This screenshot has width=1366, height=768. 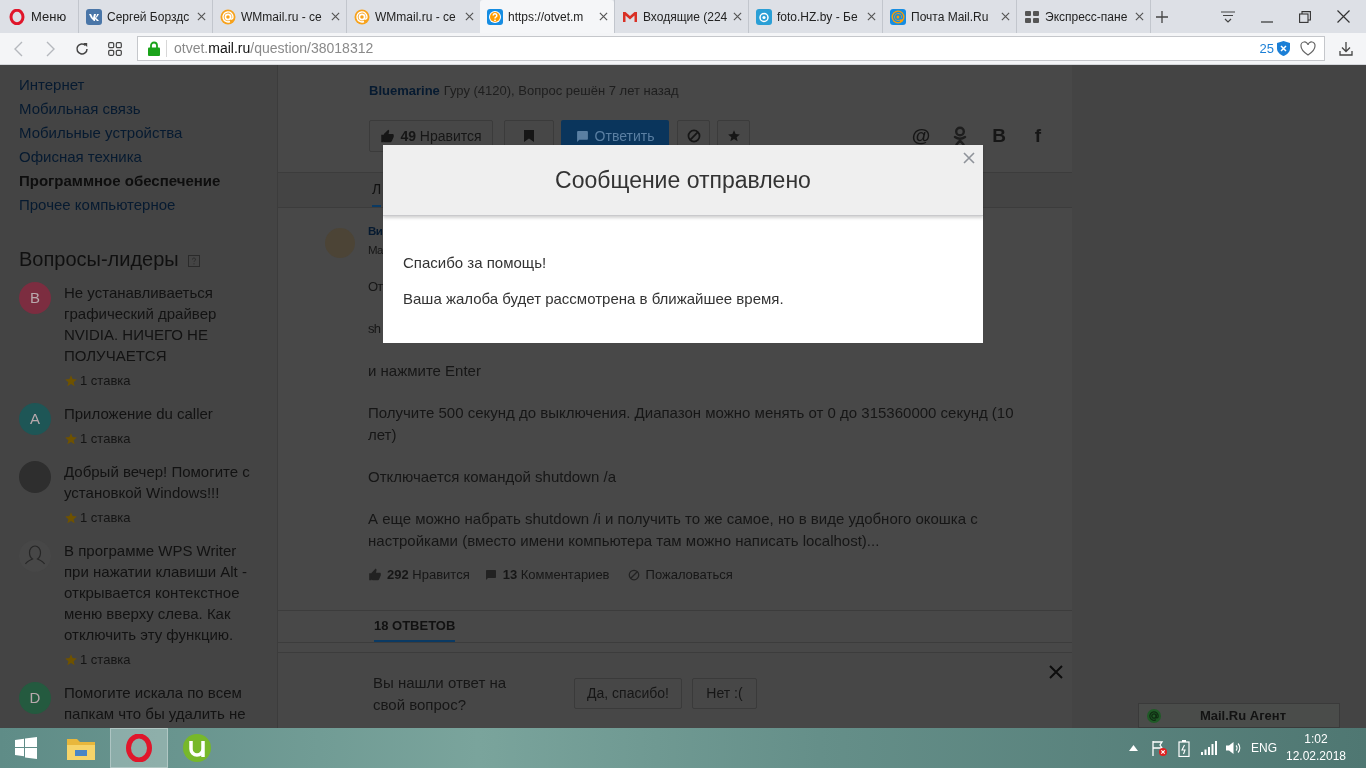 I want to click on category-link: Офисная техника, so click(x=80, y=157).